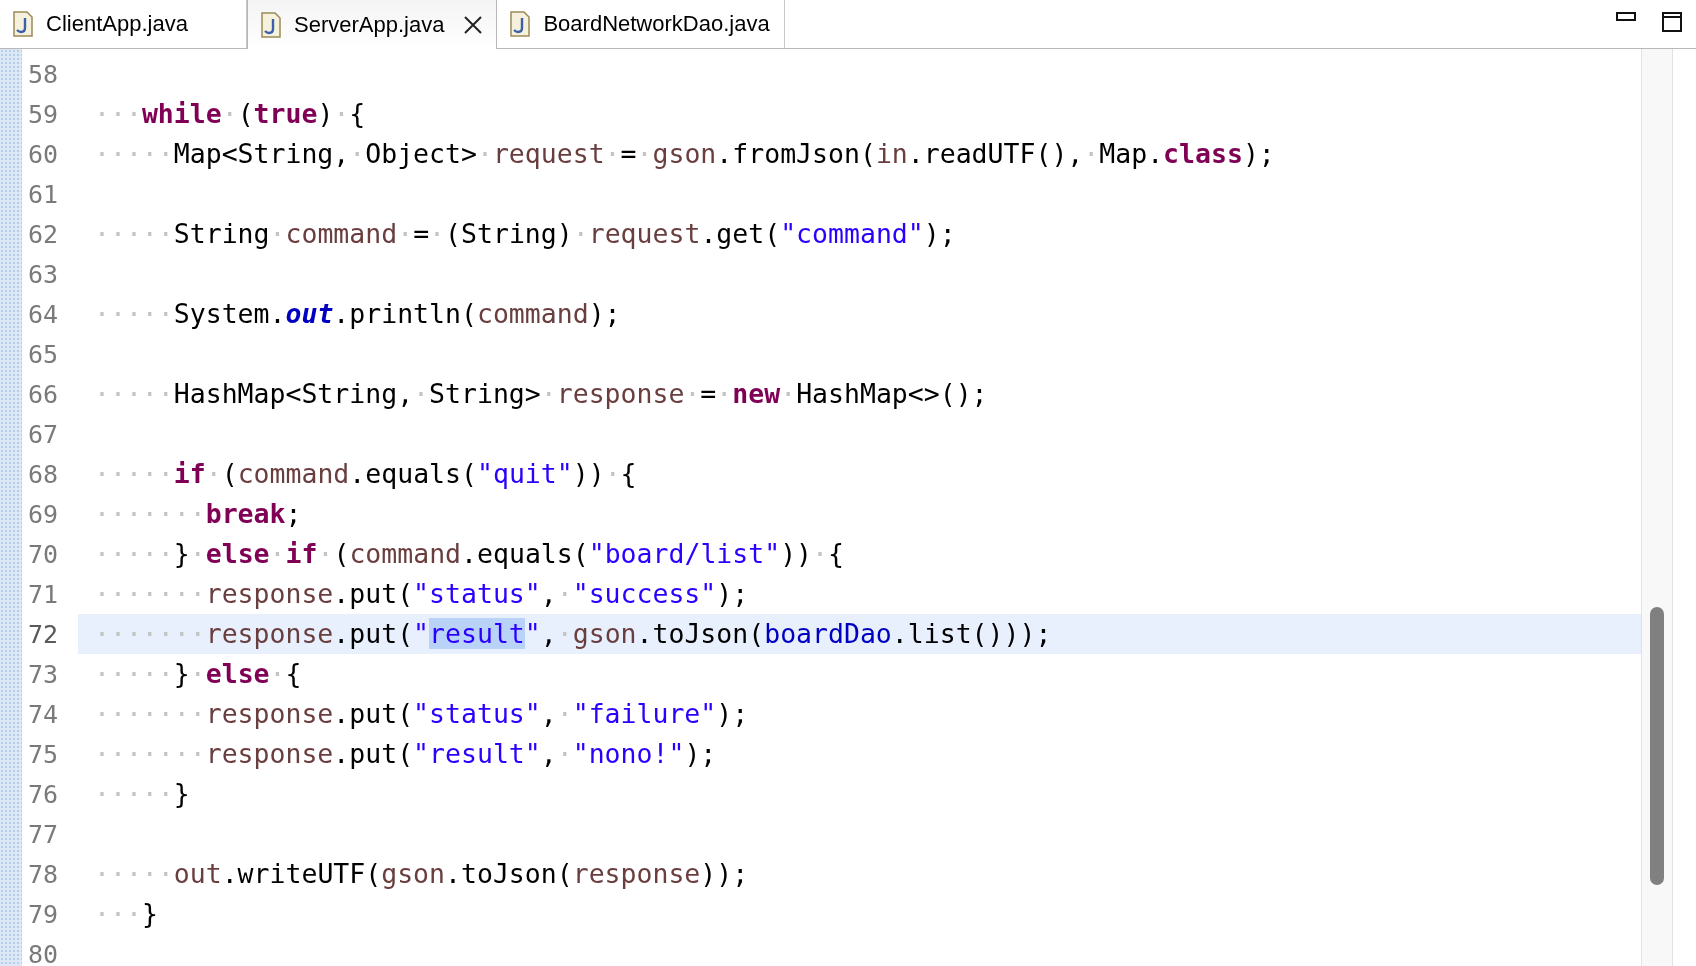  Describe the element at coordinates (42, 554) in the screenshot. I see `line-number: 70` at that location.